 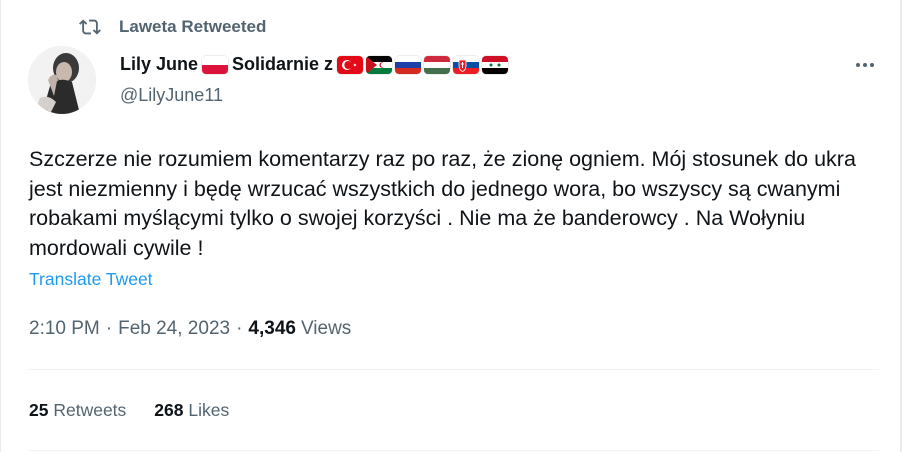 I want to click on author-name-row: Lily June Solidarnie z, so click(x=314, y=64).